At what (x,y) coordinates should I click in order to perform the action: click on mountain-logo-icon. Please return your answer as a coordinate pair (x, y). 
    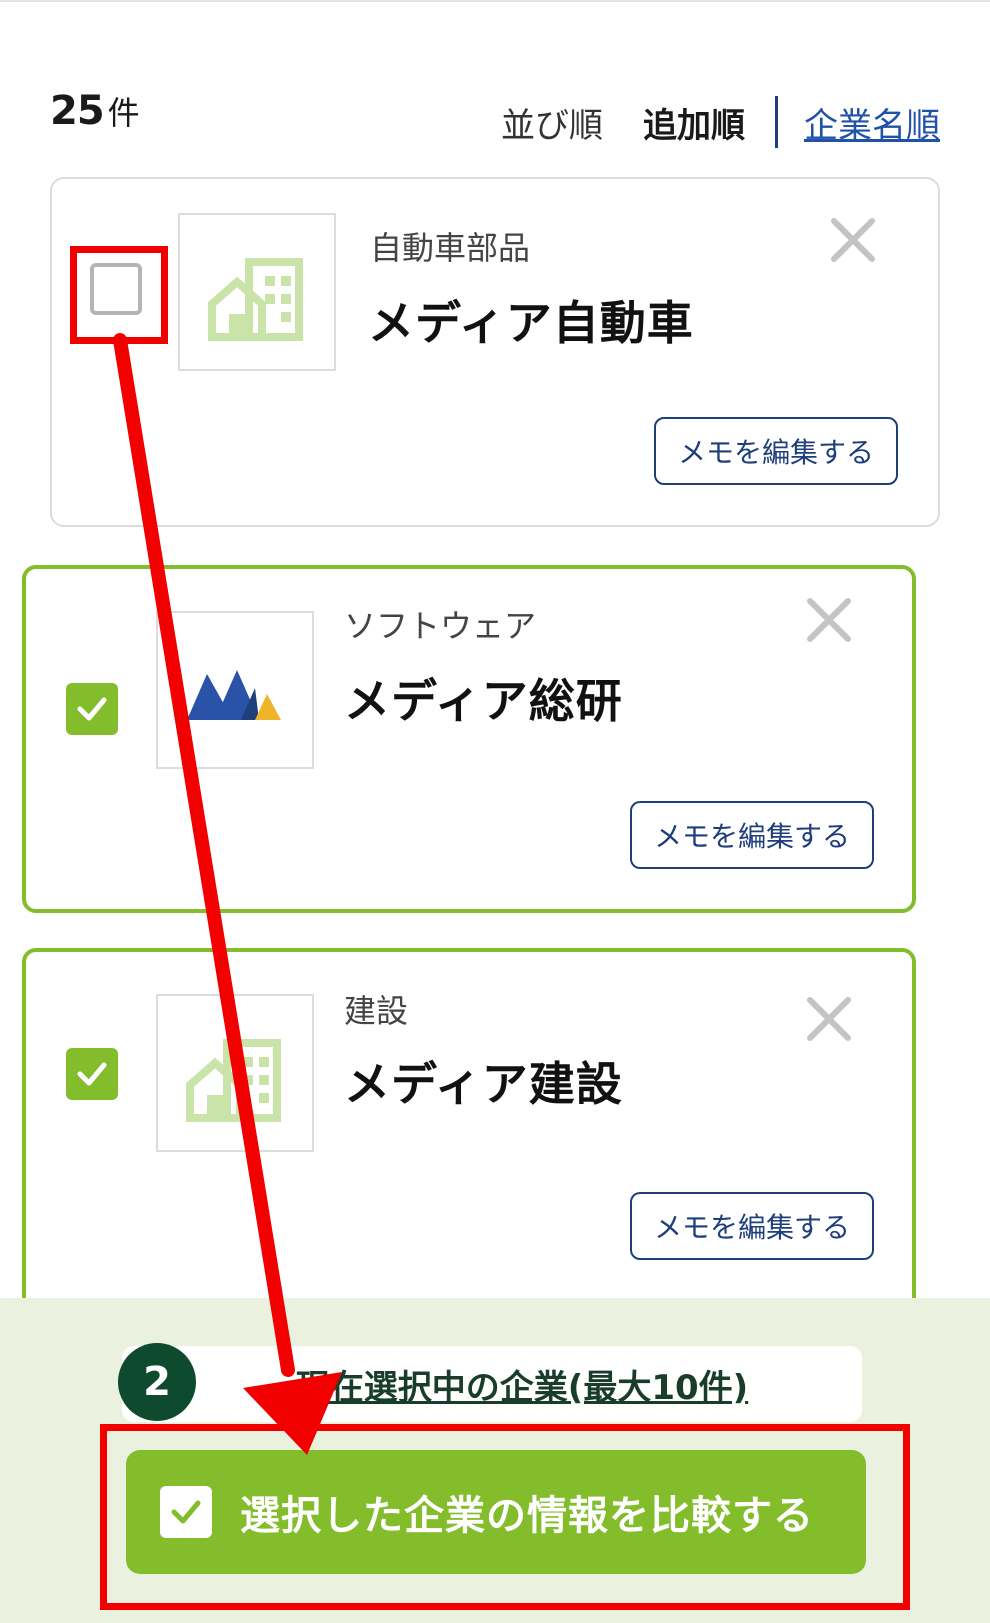
    Looking at the image, I should click on (234, 695).